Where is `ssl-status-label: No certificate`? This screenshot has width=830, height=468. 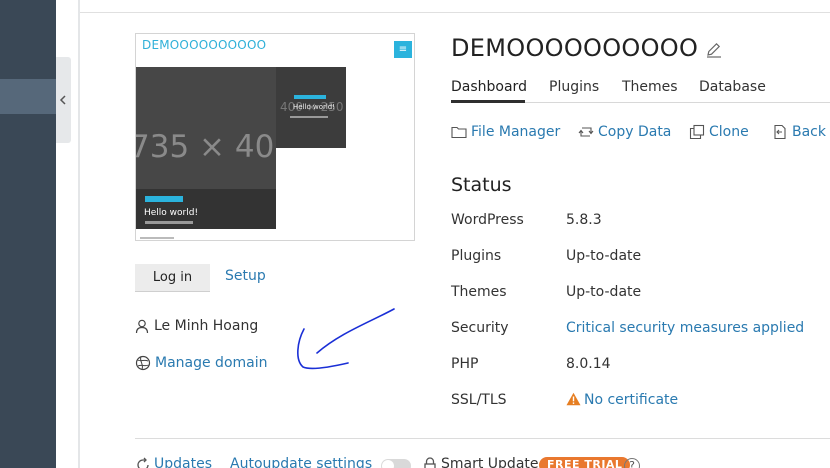
ssl-status-label: No certificate is located at coordinates (631, 400).